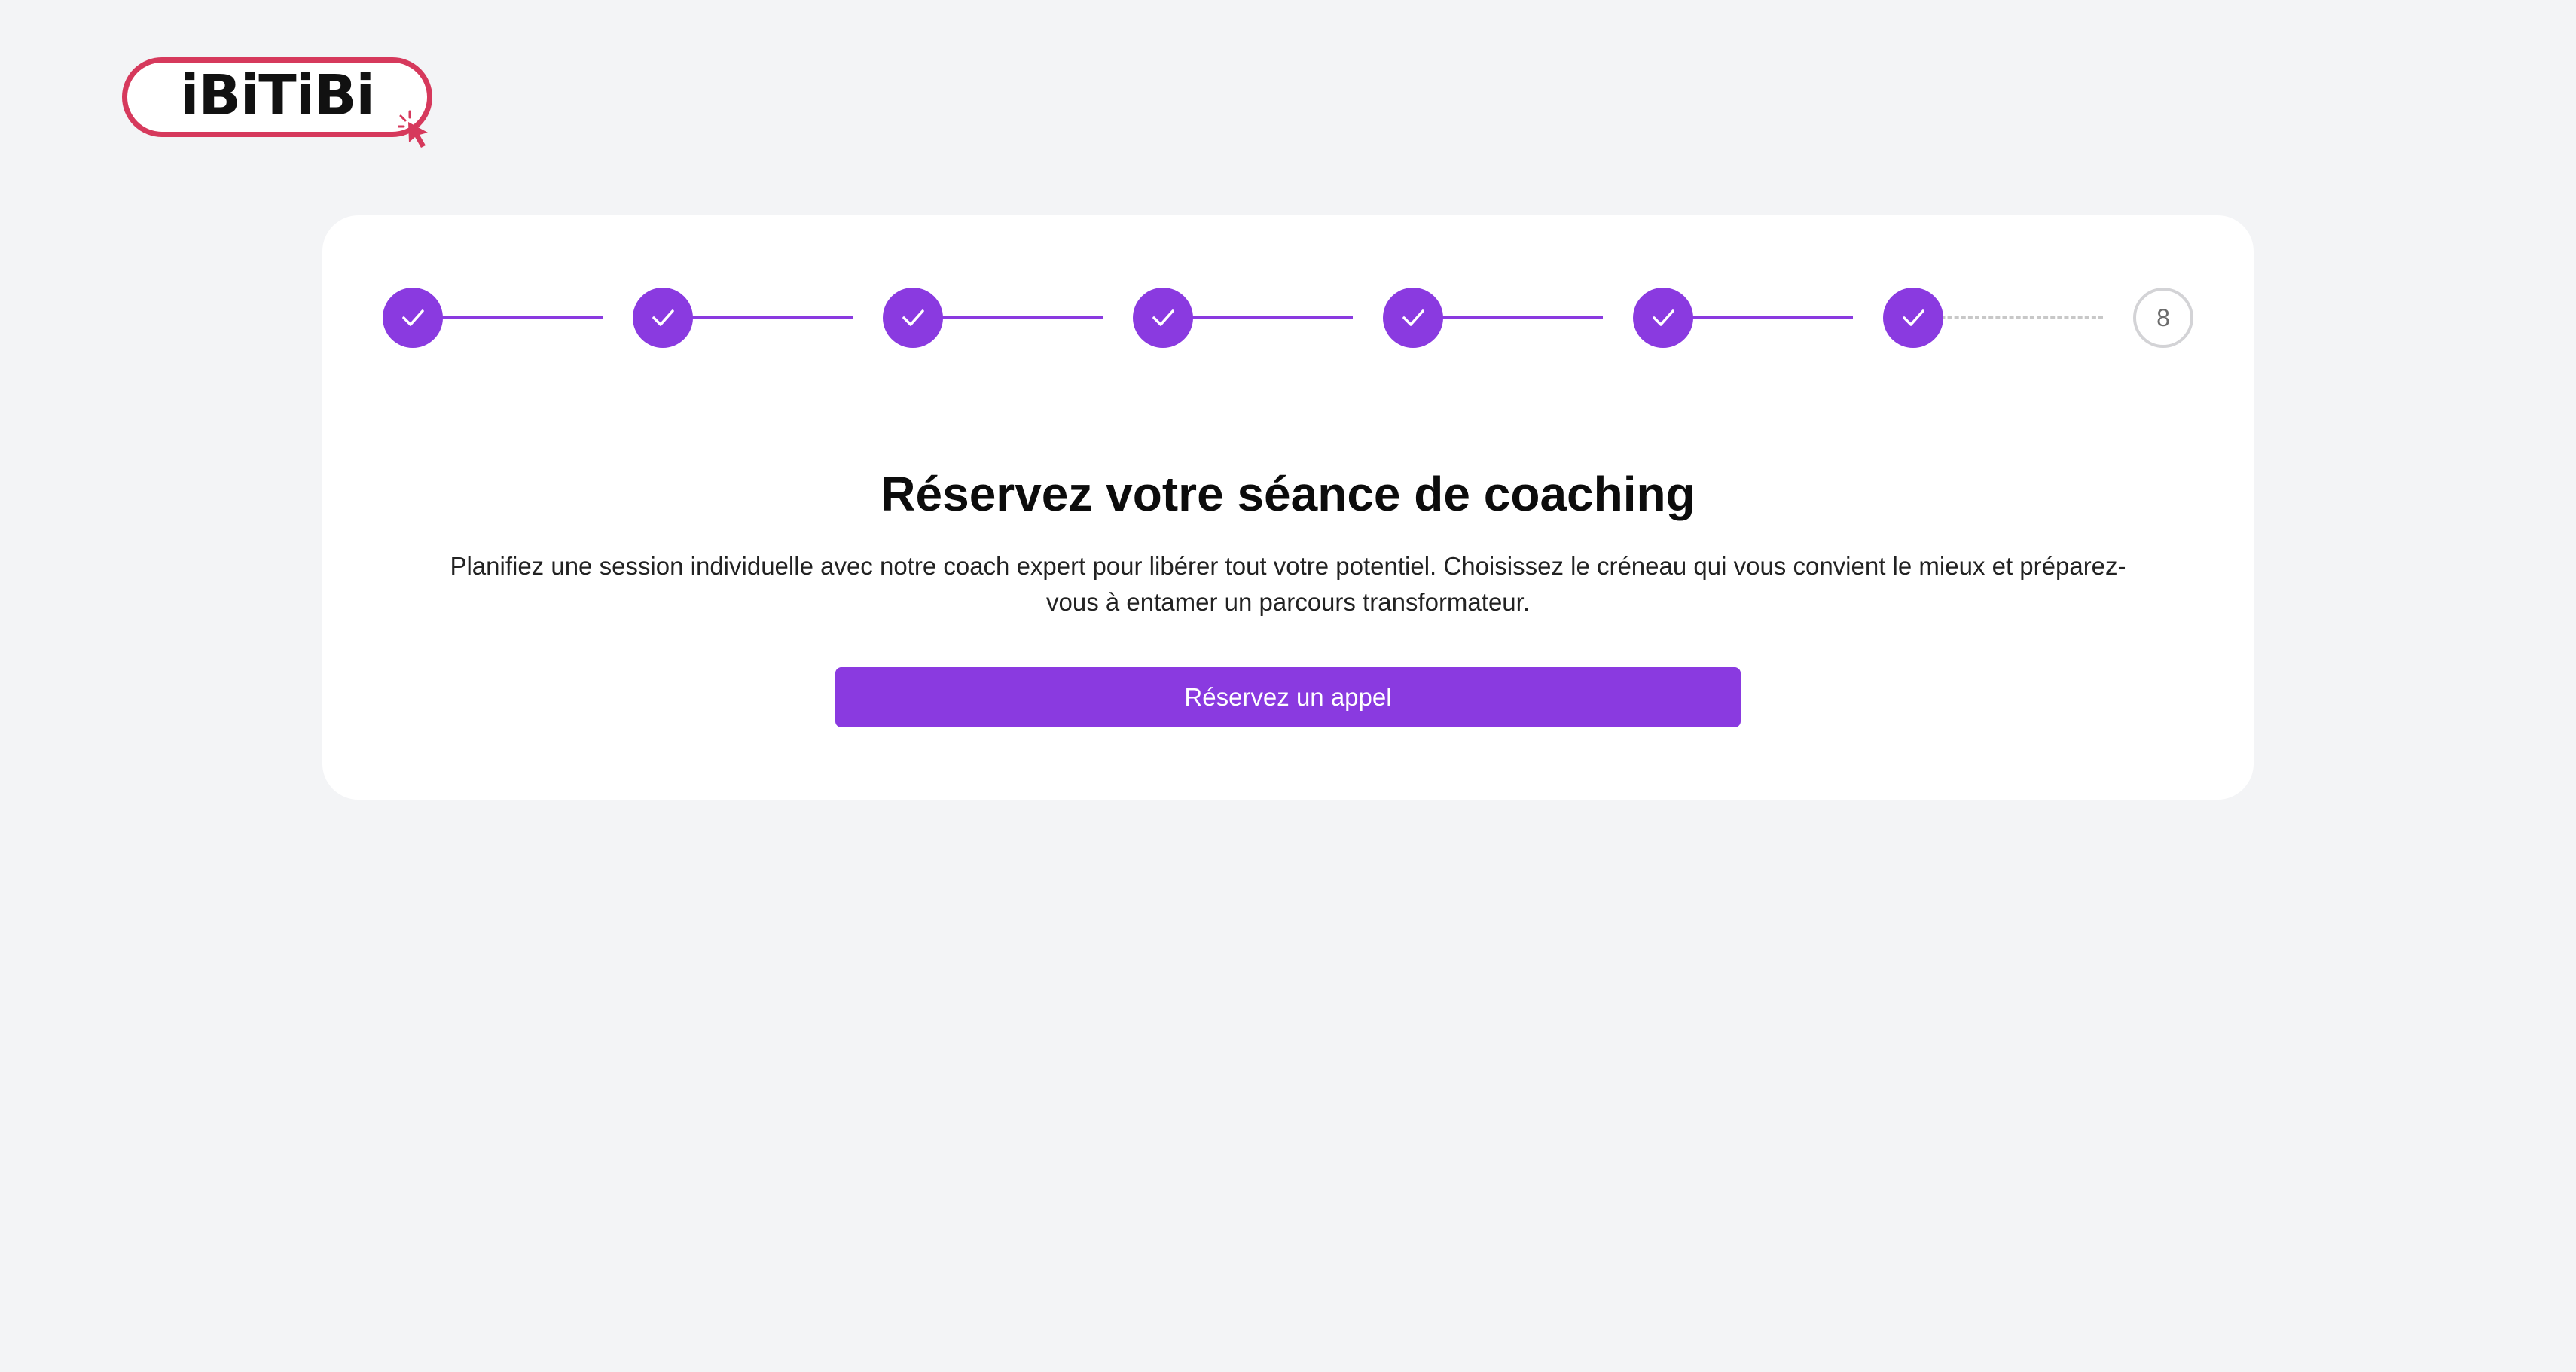 The image size is (2576, 1372). I want to click on step-4-complete, so click(1163, 318).